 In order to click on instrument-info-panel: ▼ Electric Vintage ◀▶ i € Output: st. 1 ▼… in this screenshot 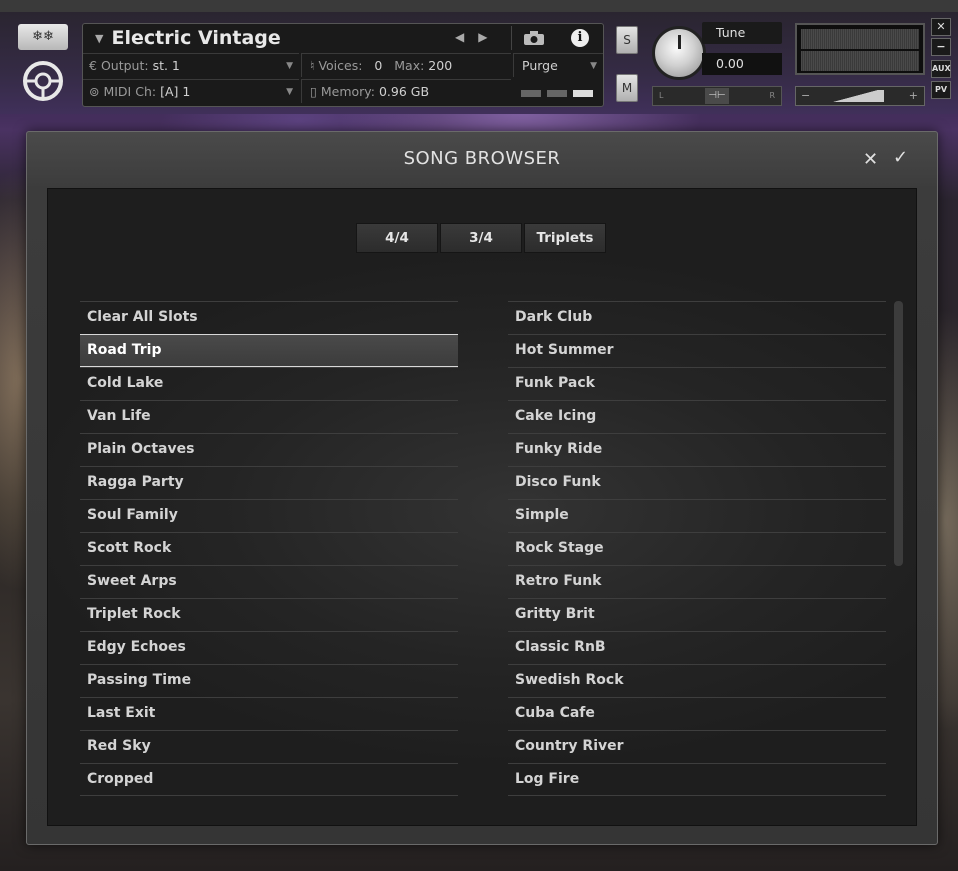, I will do `click(343, 65)`.